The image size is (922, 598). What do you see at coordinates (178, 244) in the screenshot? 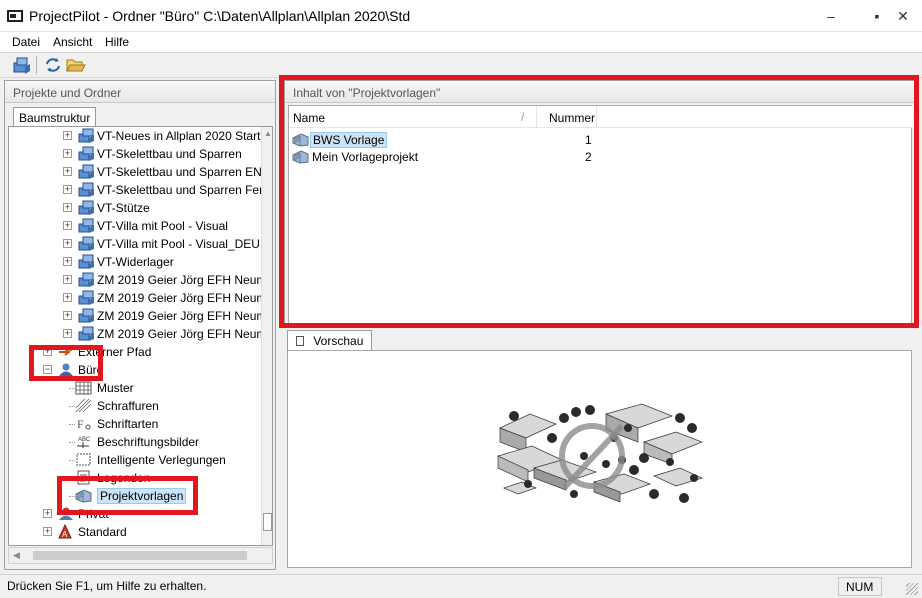
I see `tree-item-label: VT-Villa mit Pool - Visual_DEU` at bounding box center [178, 244].